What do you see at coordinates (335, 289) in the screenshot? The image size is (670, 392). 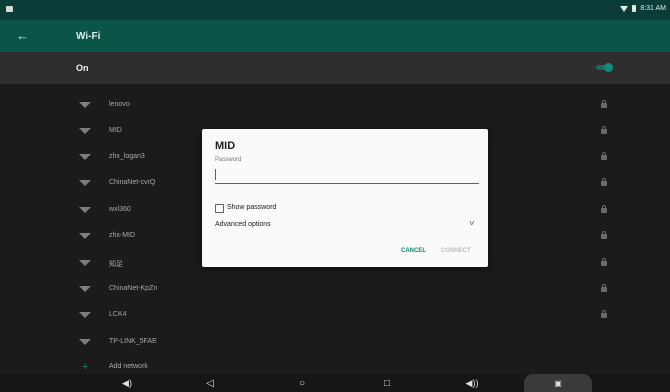 I see `list-item: ChinaNet-KpZn` at bounding box center [335, 289].